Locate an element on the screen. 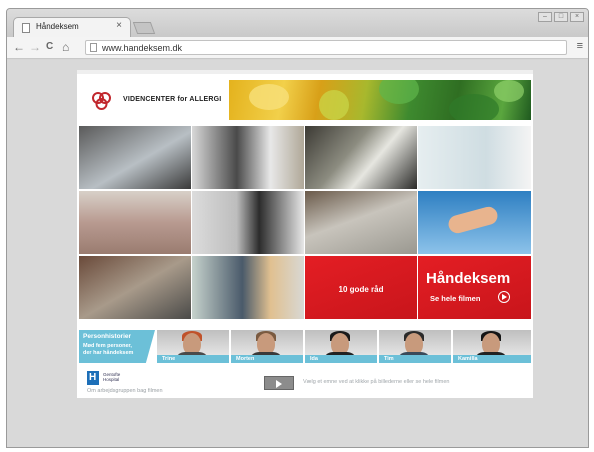  video-tile-dishes is located at coordinates (361, 222).